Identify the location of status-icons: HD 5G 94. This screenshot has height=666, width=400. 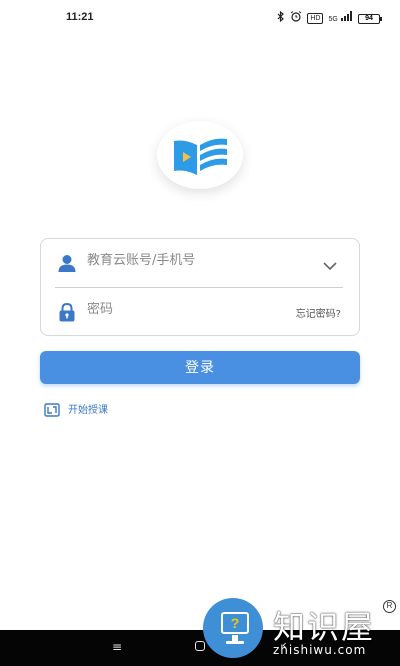
(329, 18).